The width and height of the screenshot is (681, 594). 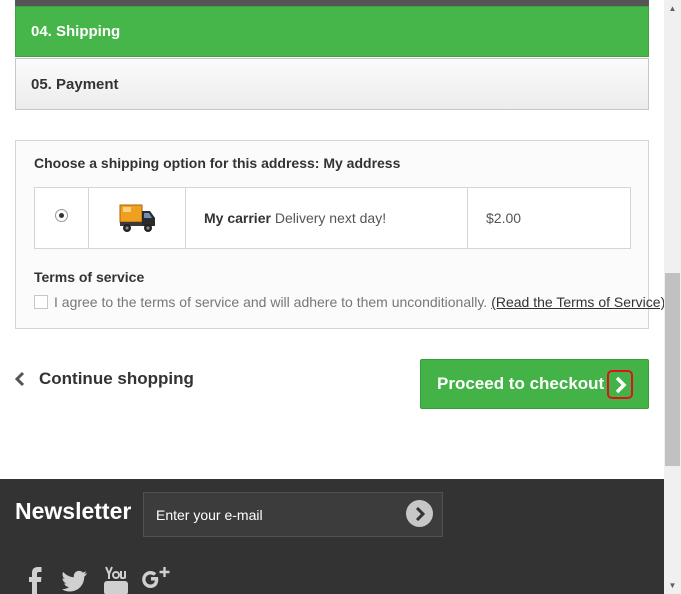 What do you see at coordinates (332, 31) in the screenshot?
I see `step-shipping: 04. Shipping` at bounding box center [332, 31].